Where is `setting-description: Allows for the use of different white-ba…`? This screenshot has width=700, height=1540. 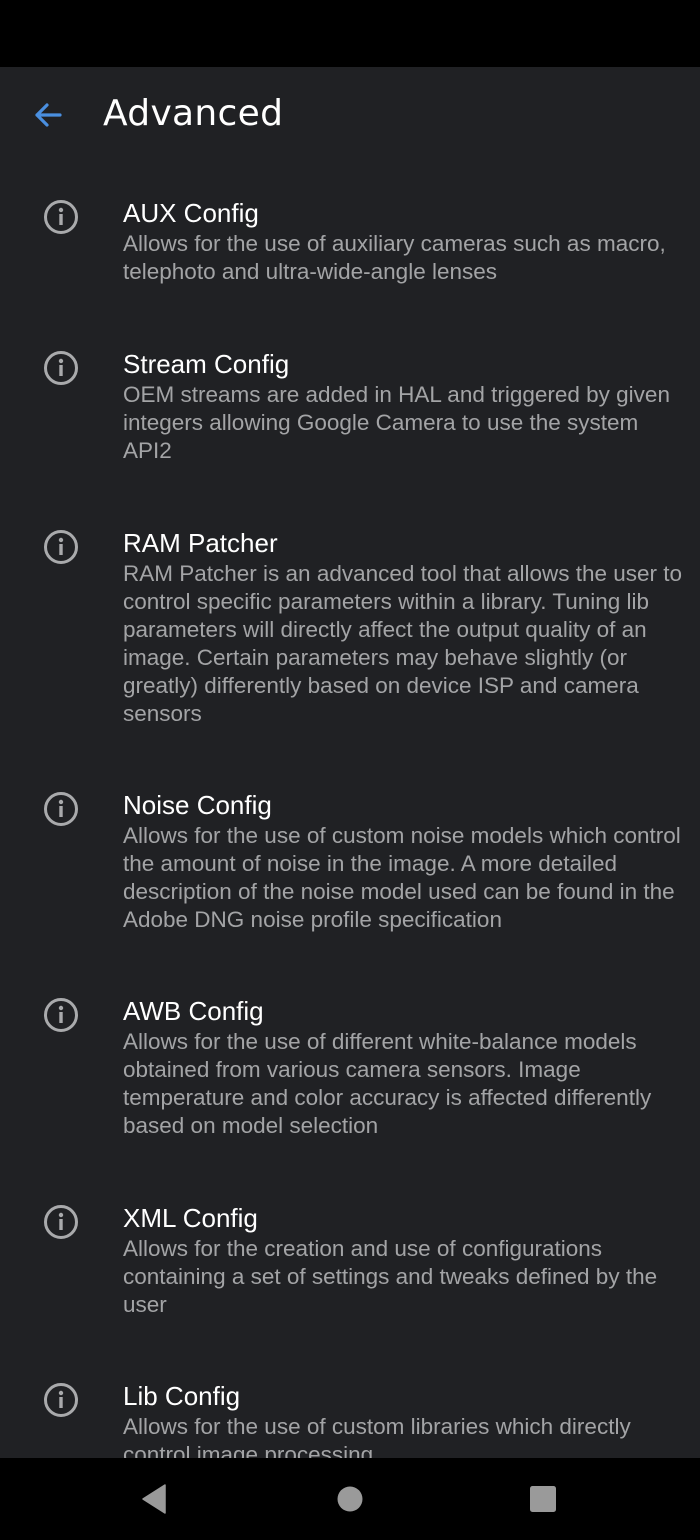
setting-description: Allows for the use of different white-ba… is located at coordinates (387, 1083).